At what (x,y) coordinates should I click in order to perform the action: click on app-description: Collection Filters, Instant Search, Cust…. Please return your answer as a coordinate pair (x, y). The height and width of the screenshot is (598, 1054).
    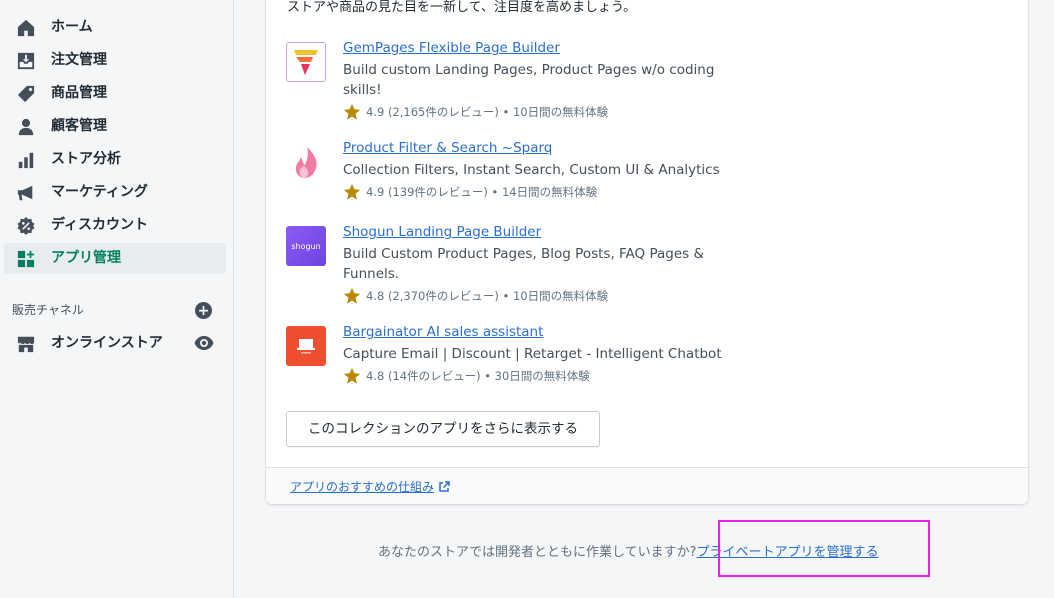
    Looking at the image, I should click on (531, 170).